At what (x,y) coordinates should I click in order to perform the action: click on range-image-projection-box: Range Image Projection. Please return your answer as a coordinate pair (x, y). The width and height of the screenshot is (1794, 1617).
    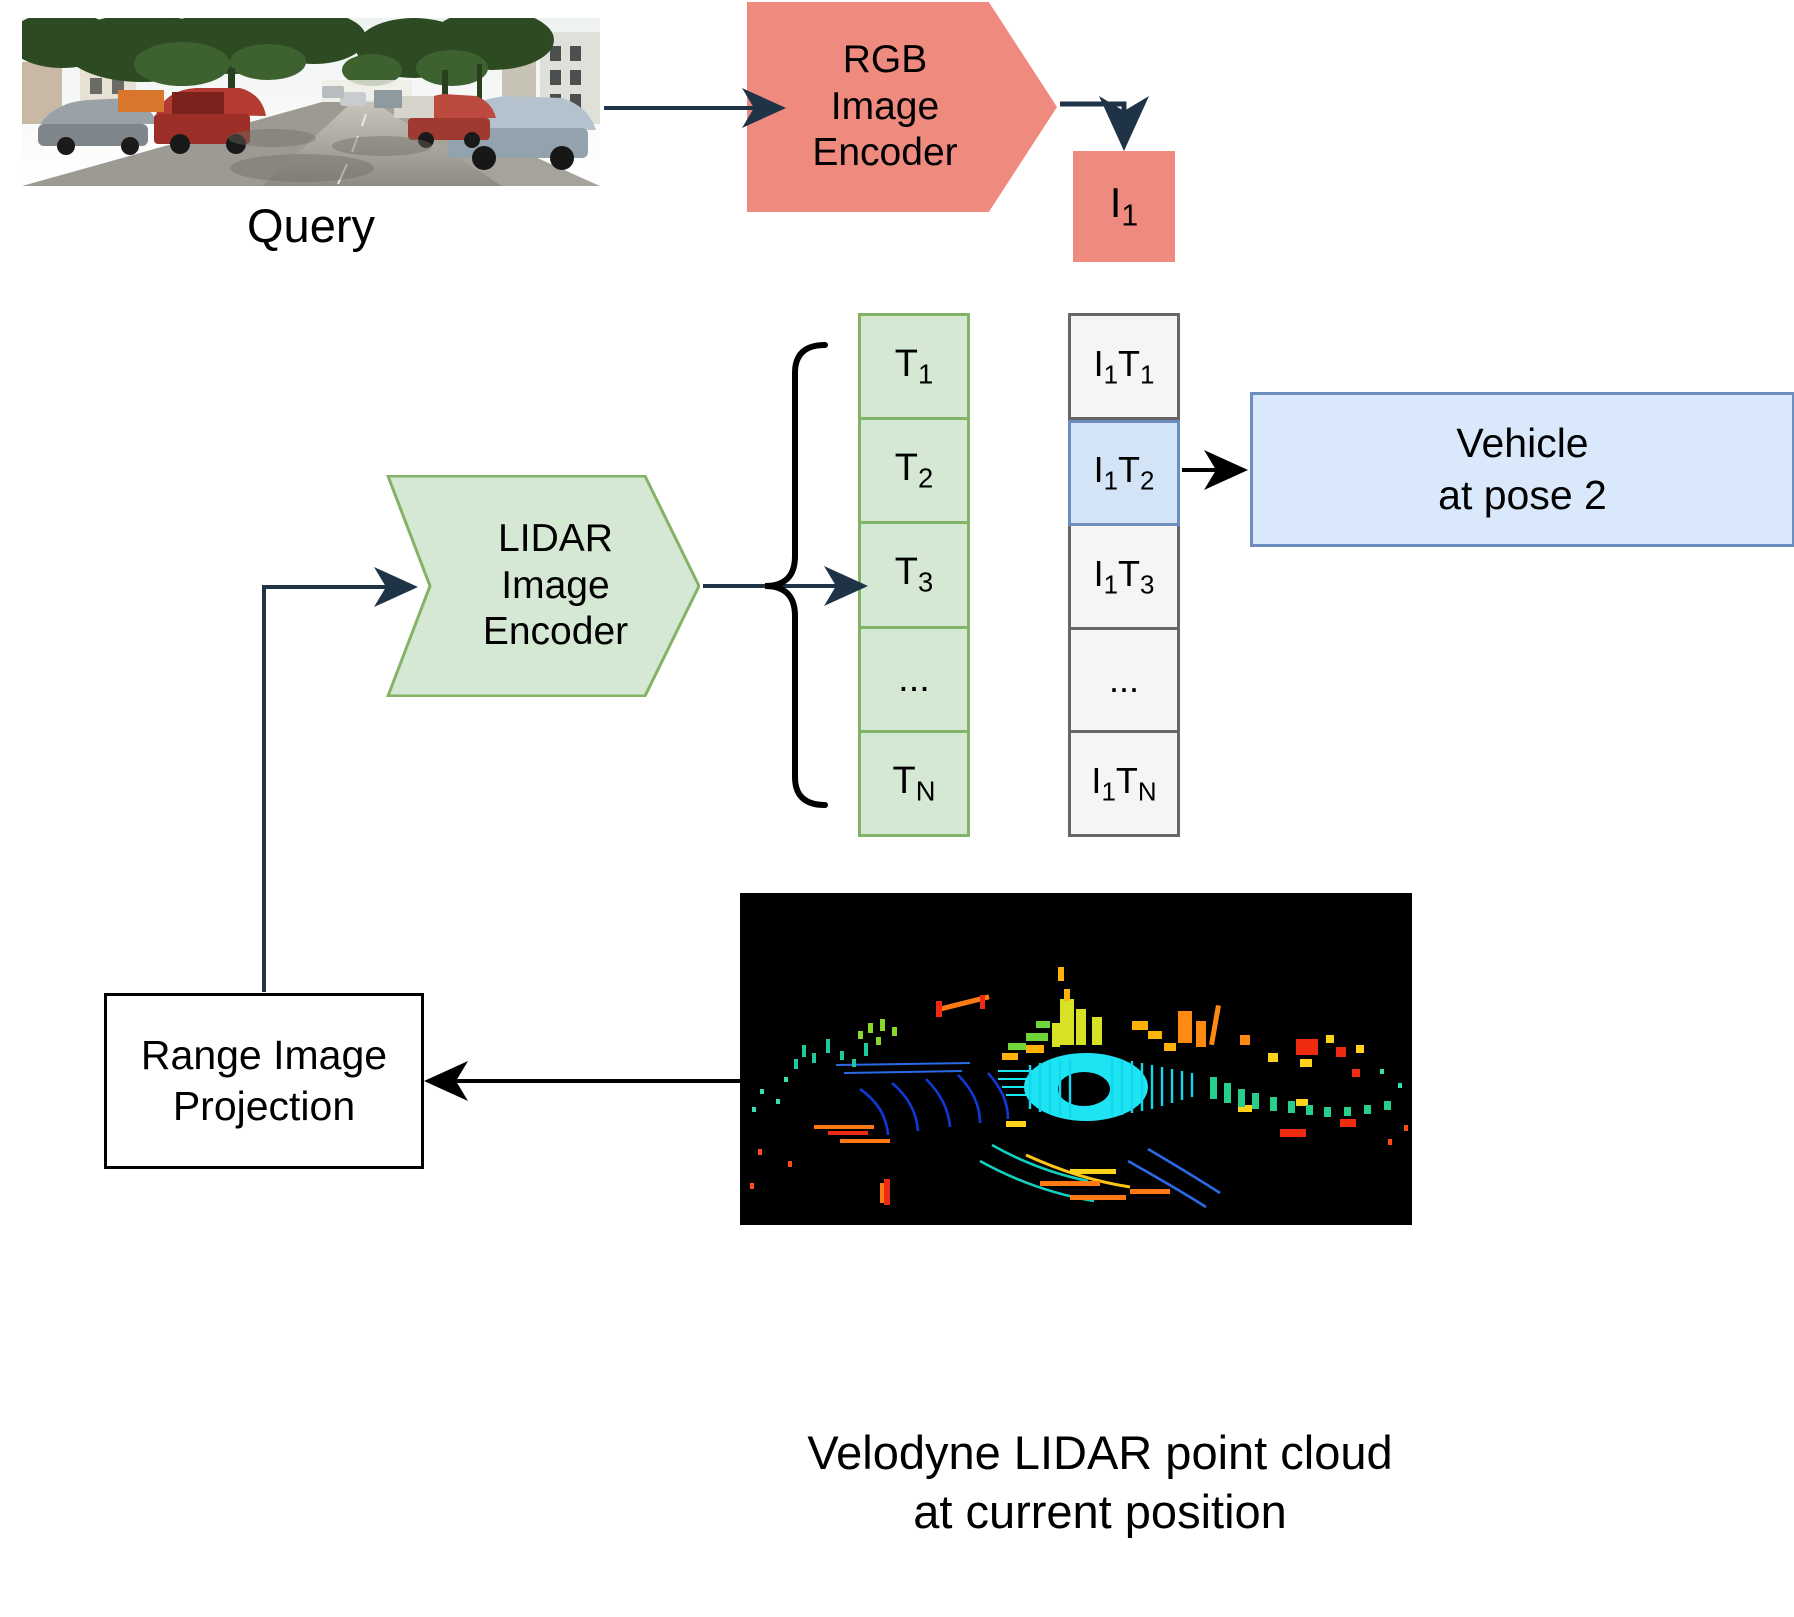
    Looking at the image, I should click on (264, 1081).